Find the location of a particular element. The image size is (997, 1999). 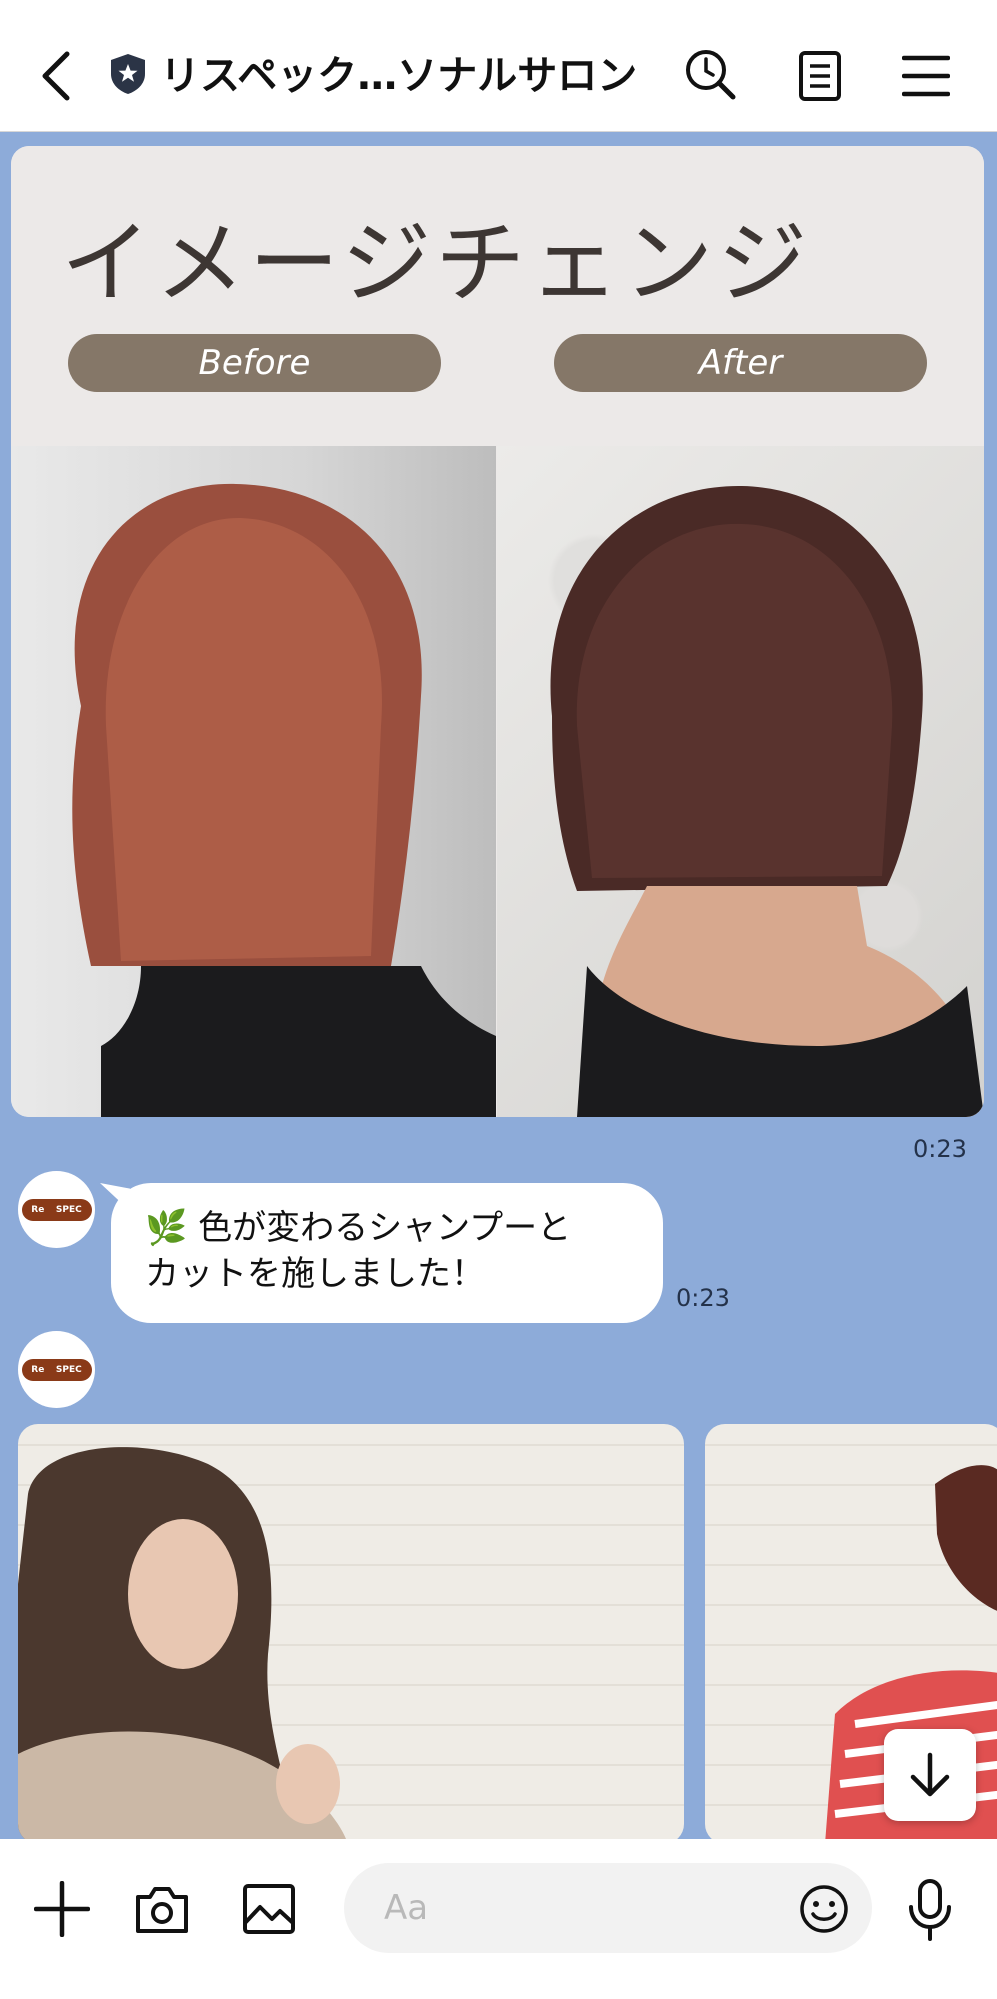

search-button is located at coordinates (710, 74).